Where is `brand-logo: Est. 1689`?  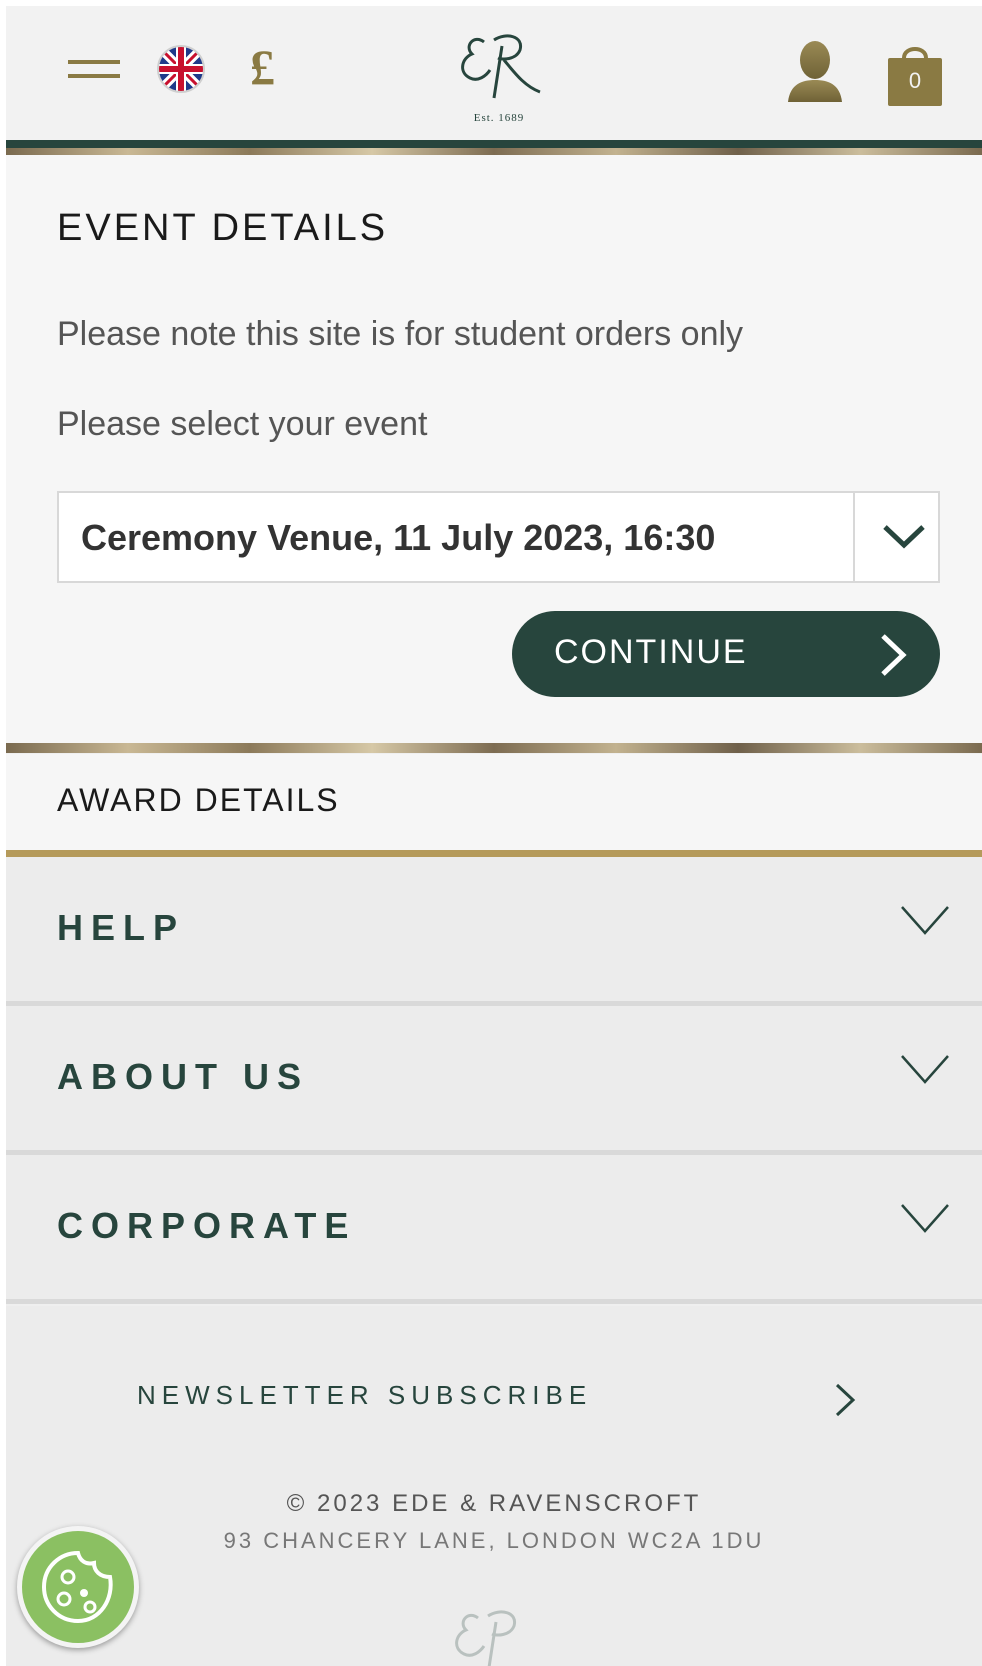 brand-logo: Est. 1689 is located at coordinates (499, 75).